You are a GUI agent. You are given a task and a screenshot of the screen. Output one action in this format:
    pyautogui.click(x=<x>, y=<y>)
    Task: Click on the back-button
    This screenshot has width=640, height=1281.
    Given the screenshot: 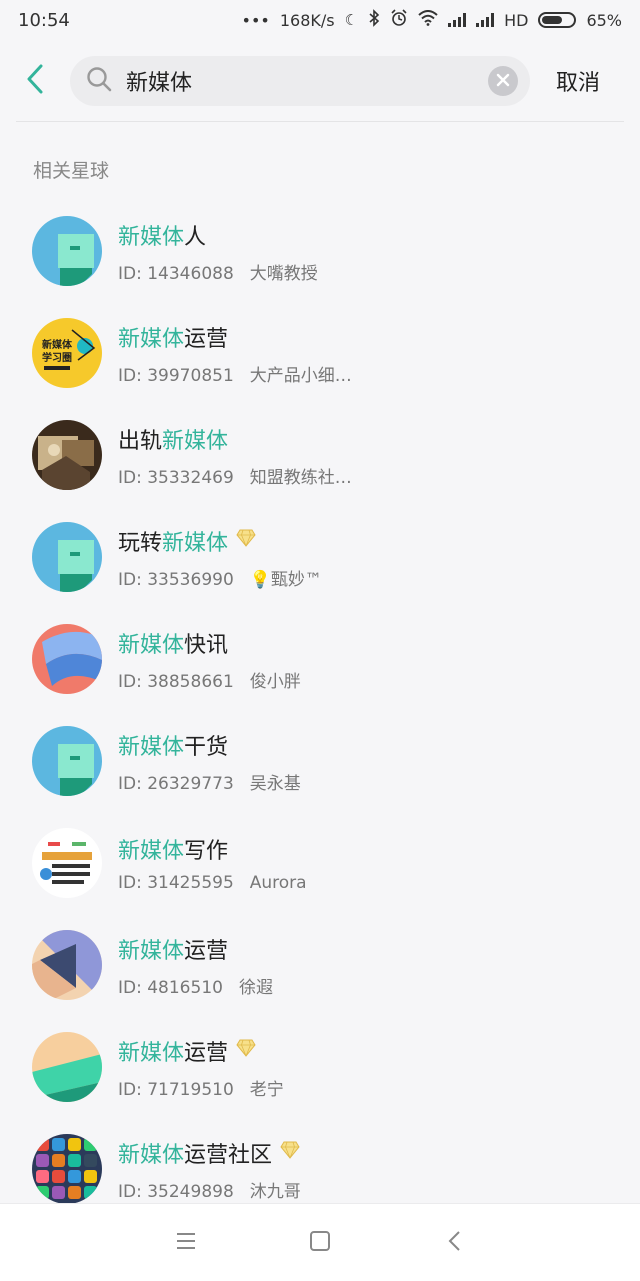 What is the action you would take?
    pyautogui.click(x=35, y=81)
    